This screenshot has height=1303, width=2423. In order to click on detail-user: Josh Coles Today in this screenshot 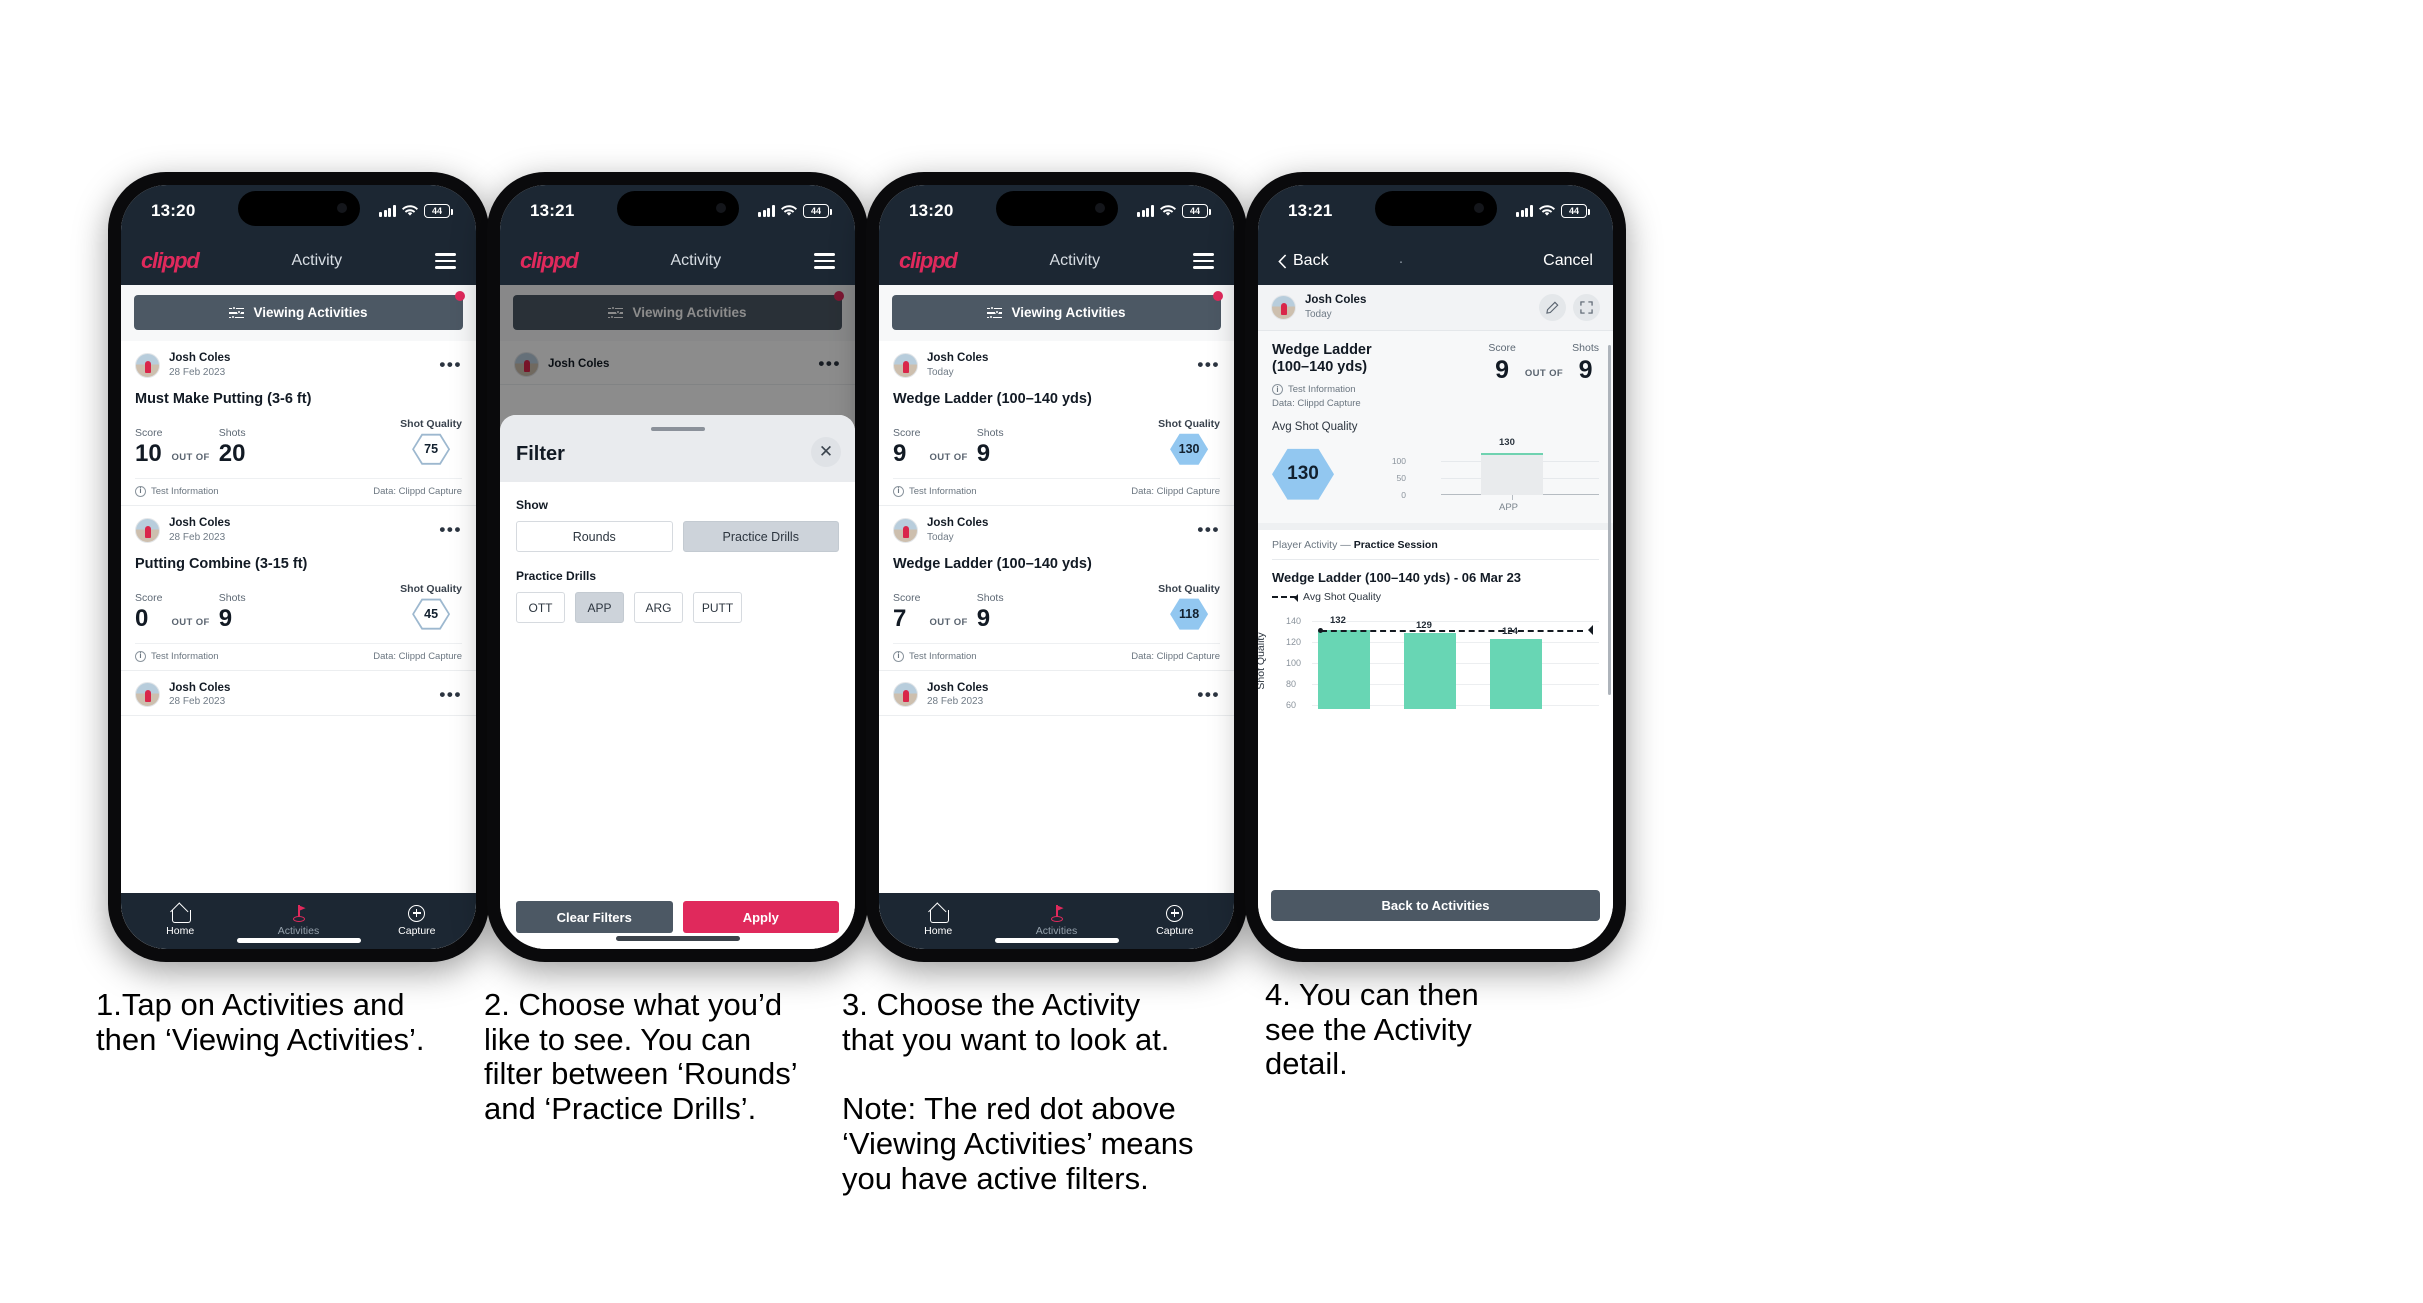, I will do `click(1335, 307)`.